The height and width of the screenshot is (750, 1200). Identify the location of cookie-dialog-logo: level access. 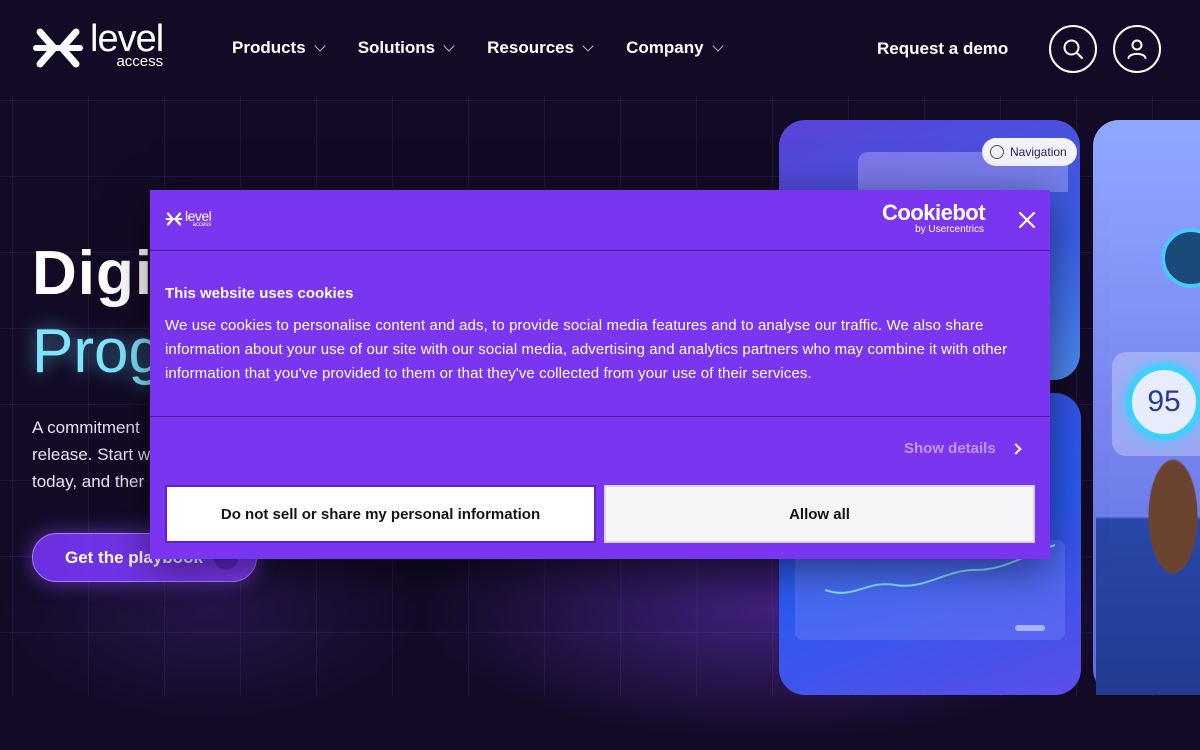
(188, 218).